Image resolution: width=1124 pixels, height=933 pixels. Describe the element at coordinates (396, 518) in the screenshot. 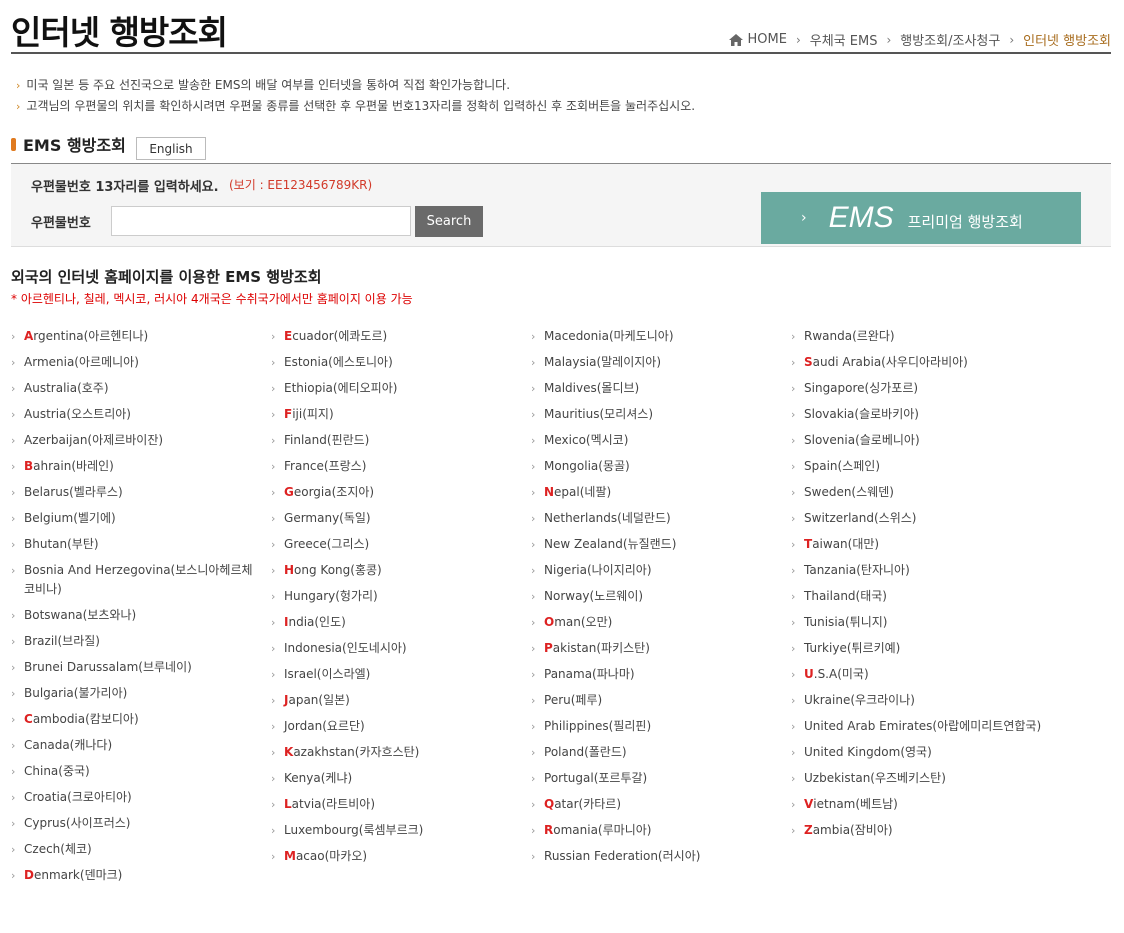

I see `country-link: Germany(독일)` at that location.